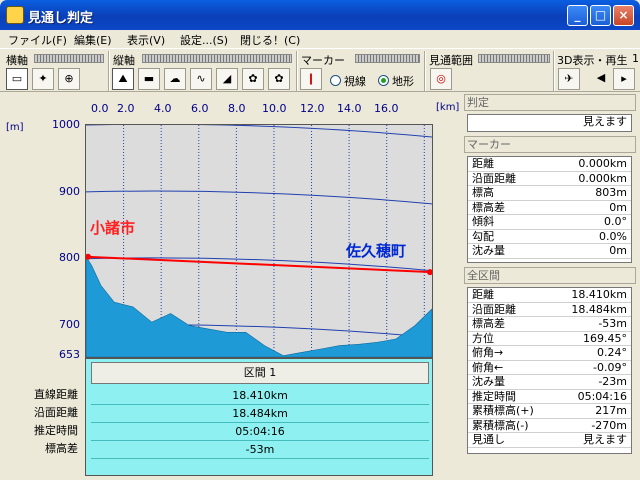 The image size is (640, 480). What do you see at coordinates (601, 79) in the screenshot?
I see `rewind-icon: ◀` at bounding box center [601, 79].